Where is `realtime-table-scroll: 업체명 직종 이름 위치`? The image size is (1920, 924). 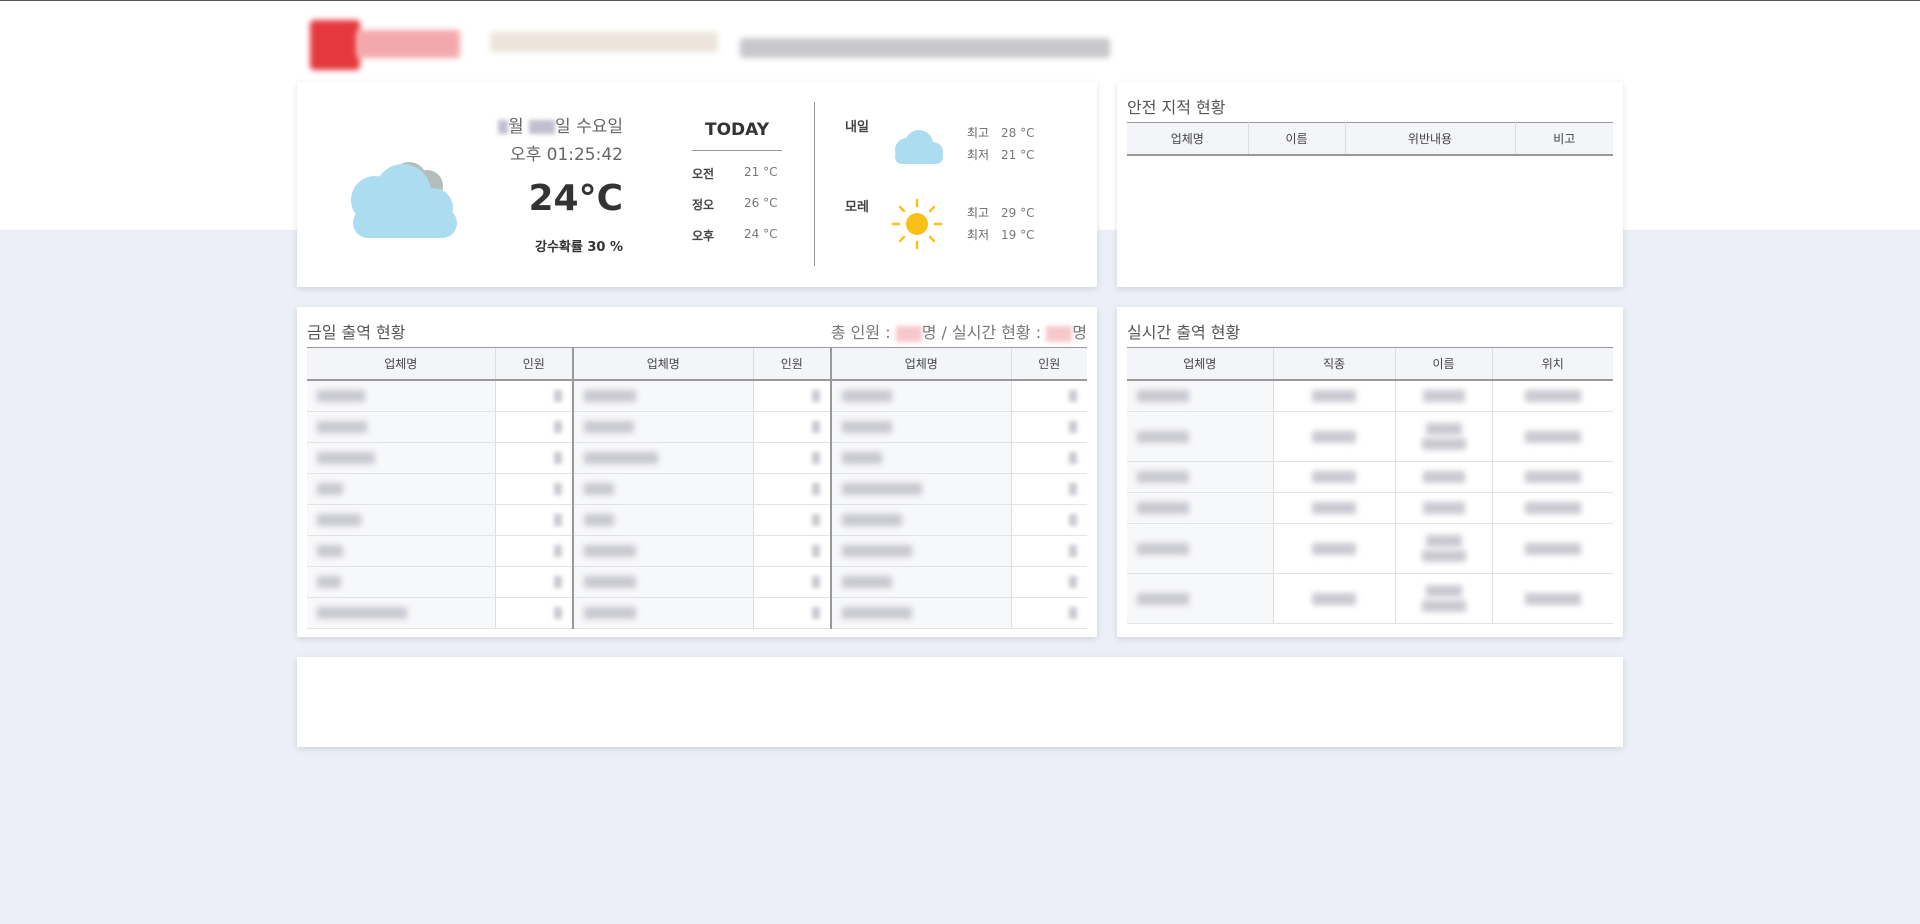 realtime-table-scroll: 업체명 직종 이름 위치 is located at coordinates (1370, 488).